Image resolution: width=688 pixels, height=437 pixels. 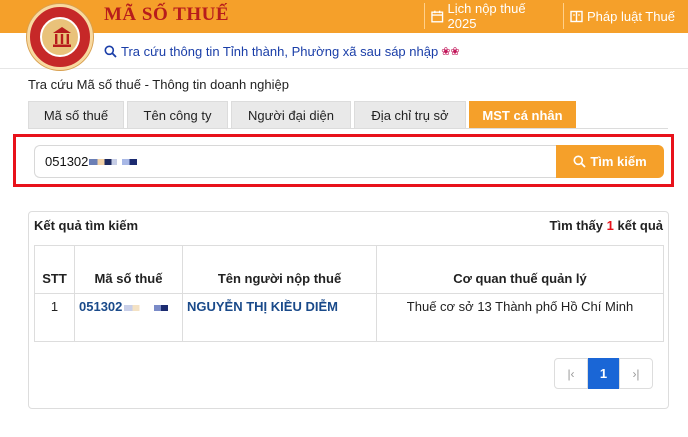 I want to click on results-title: Kết quả tìm kiếm, so click(x=86, y=225).